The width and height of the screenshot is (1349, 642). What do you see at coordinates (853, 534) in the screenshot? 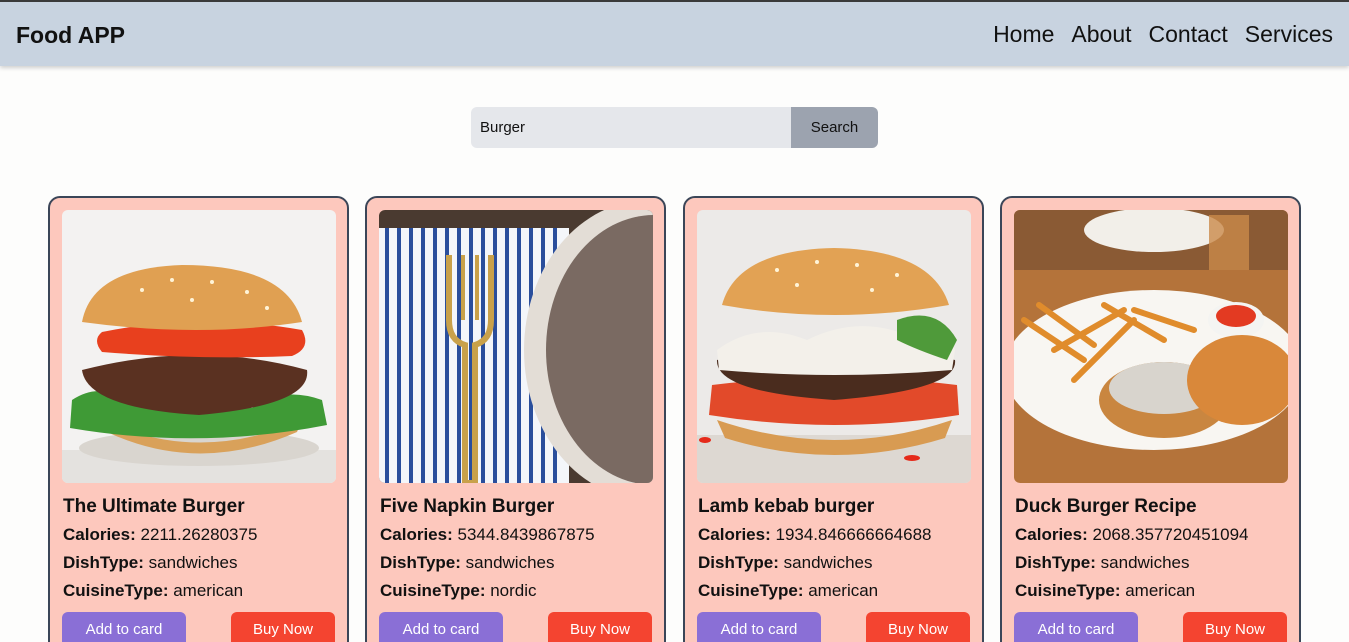
I see `calories-value: 1934.846666664688` at bounding box center [853, 534].